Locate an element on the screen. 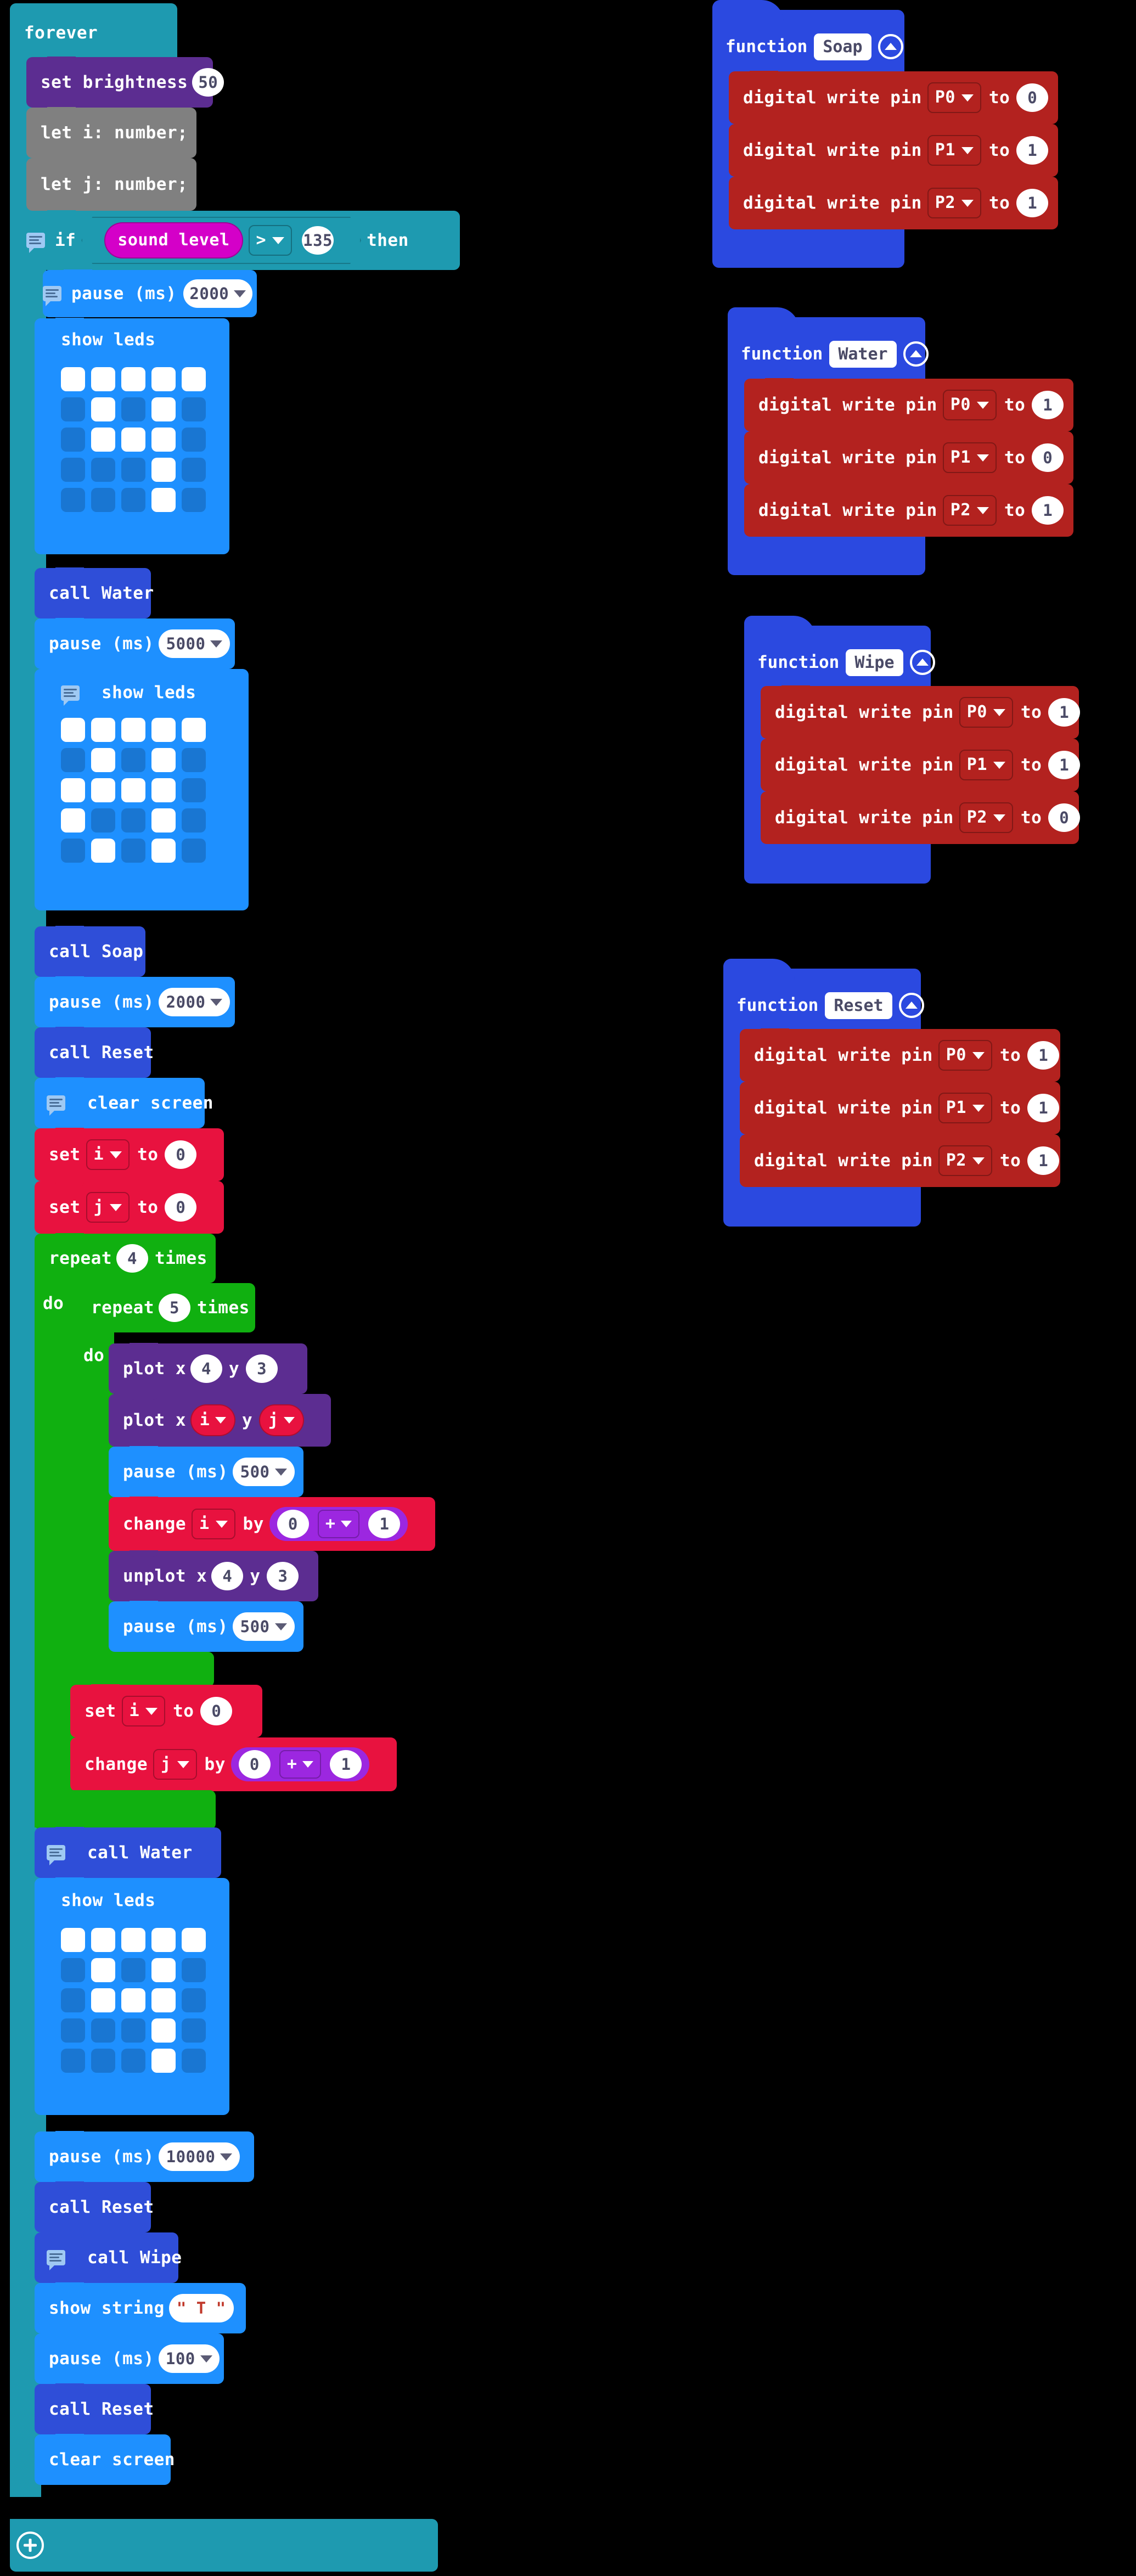 This screenshot has height=2576, width=1136. digital-write-block: digital write pin P1 to 1 is located at coordinates (921, 765).